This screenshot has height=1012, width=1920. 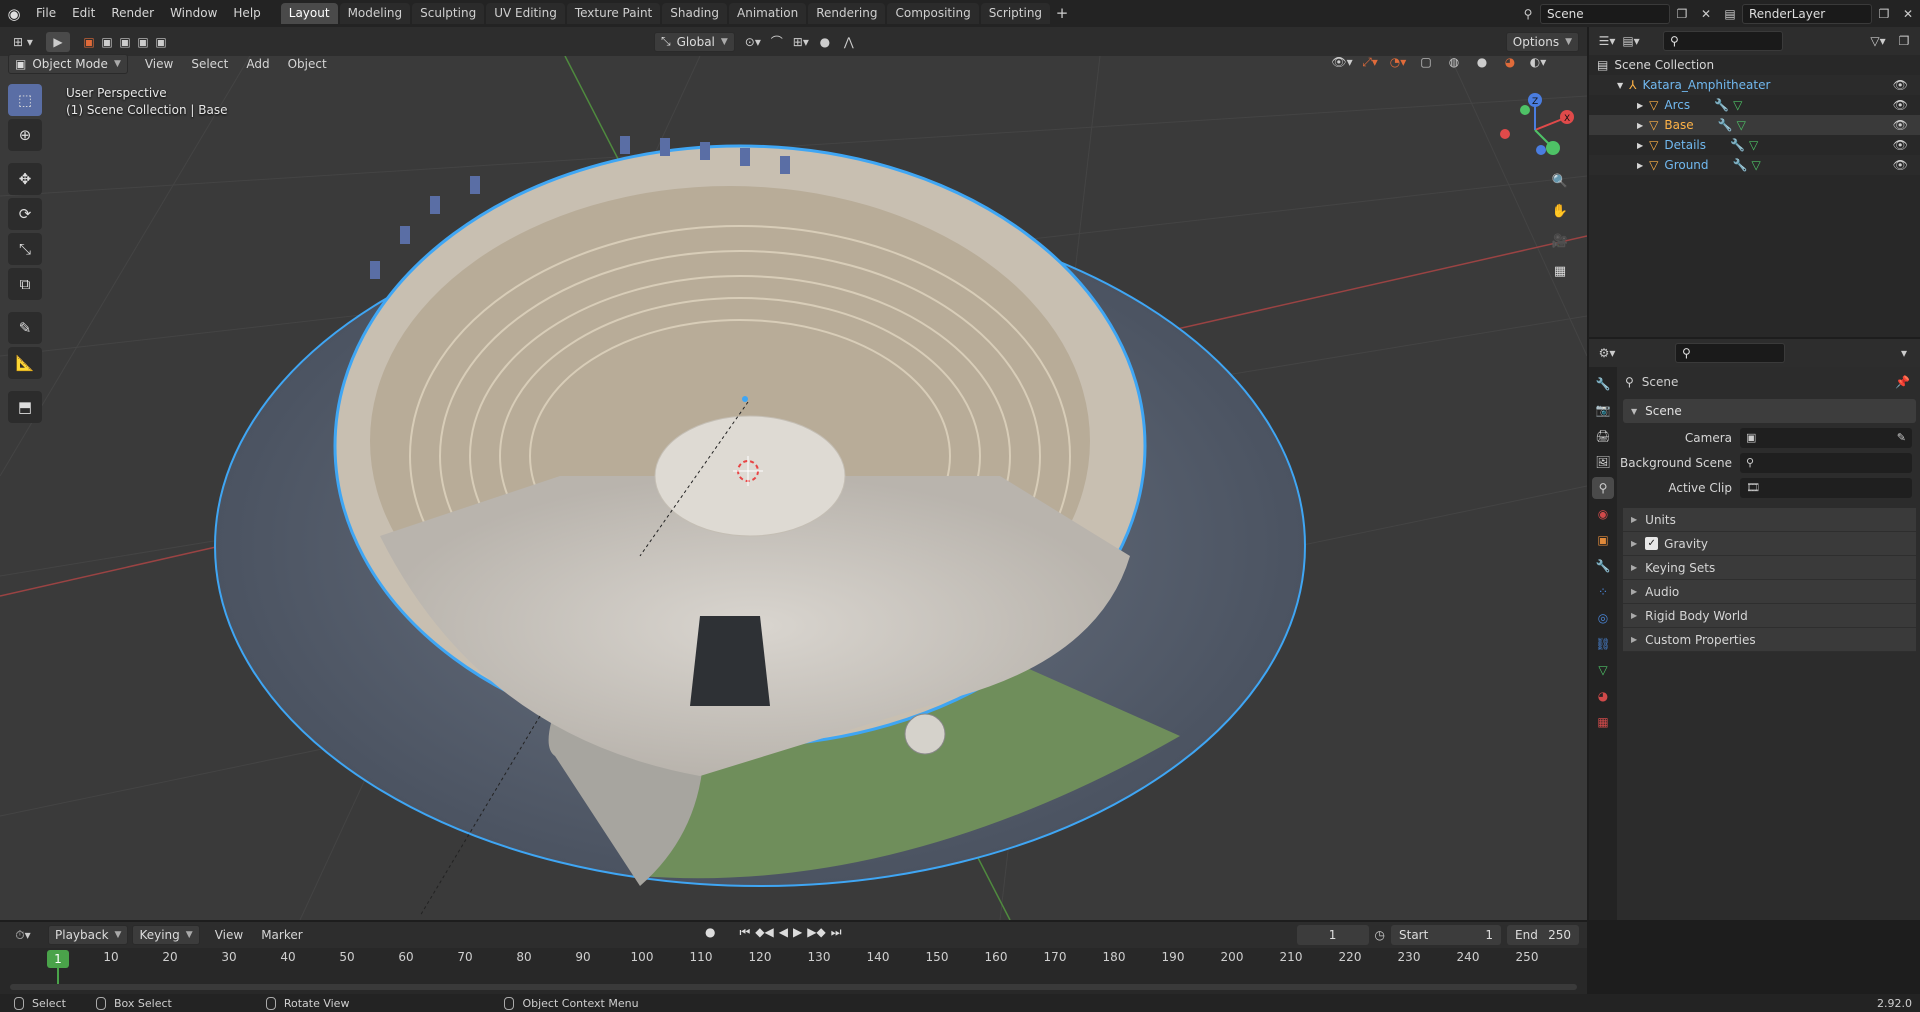 What do you see at coordinates (744, 932) in the screenshot?
I see `jump-start-icon: ⏮` at bounding box center [744, 932].